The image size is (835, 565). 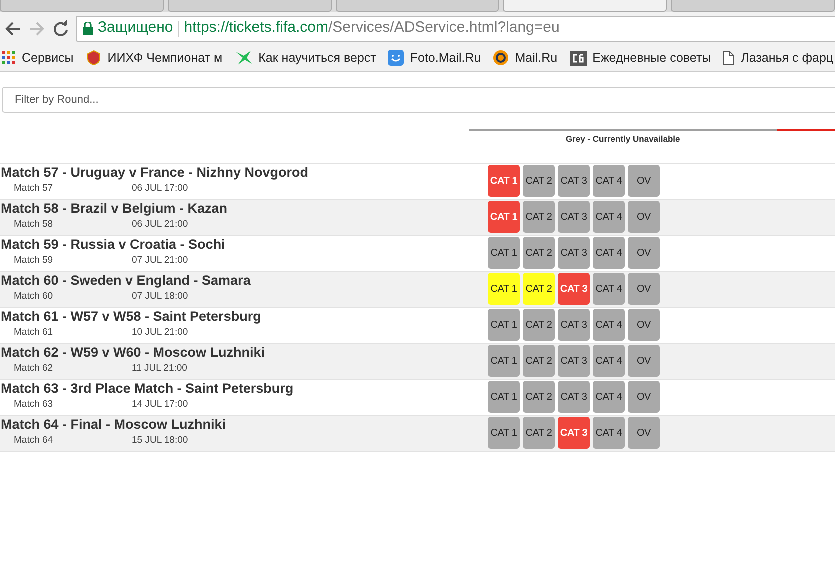 I want to click on match-date: 07 JUL 21:00, so click(x=160, y=260).